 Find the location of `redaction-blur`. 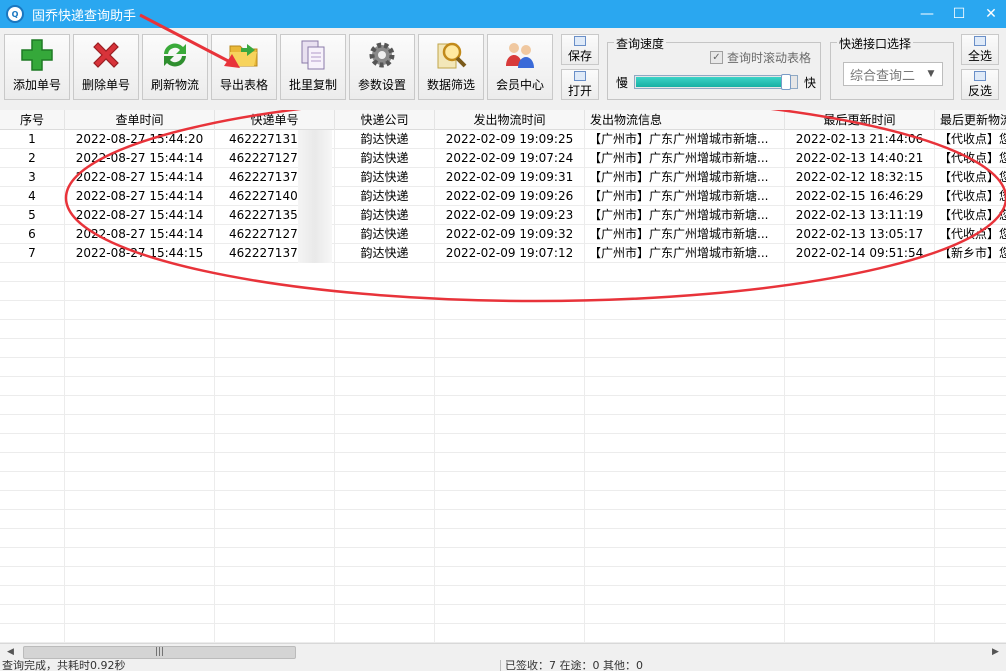

redaction-blur is located at coordinates (315, 215).